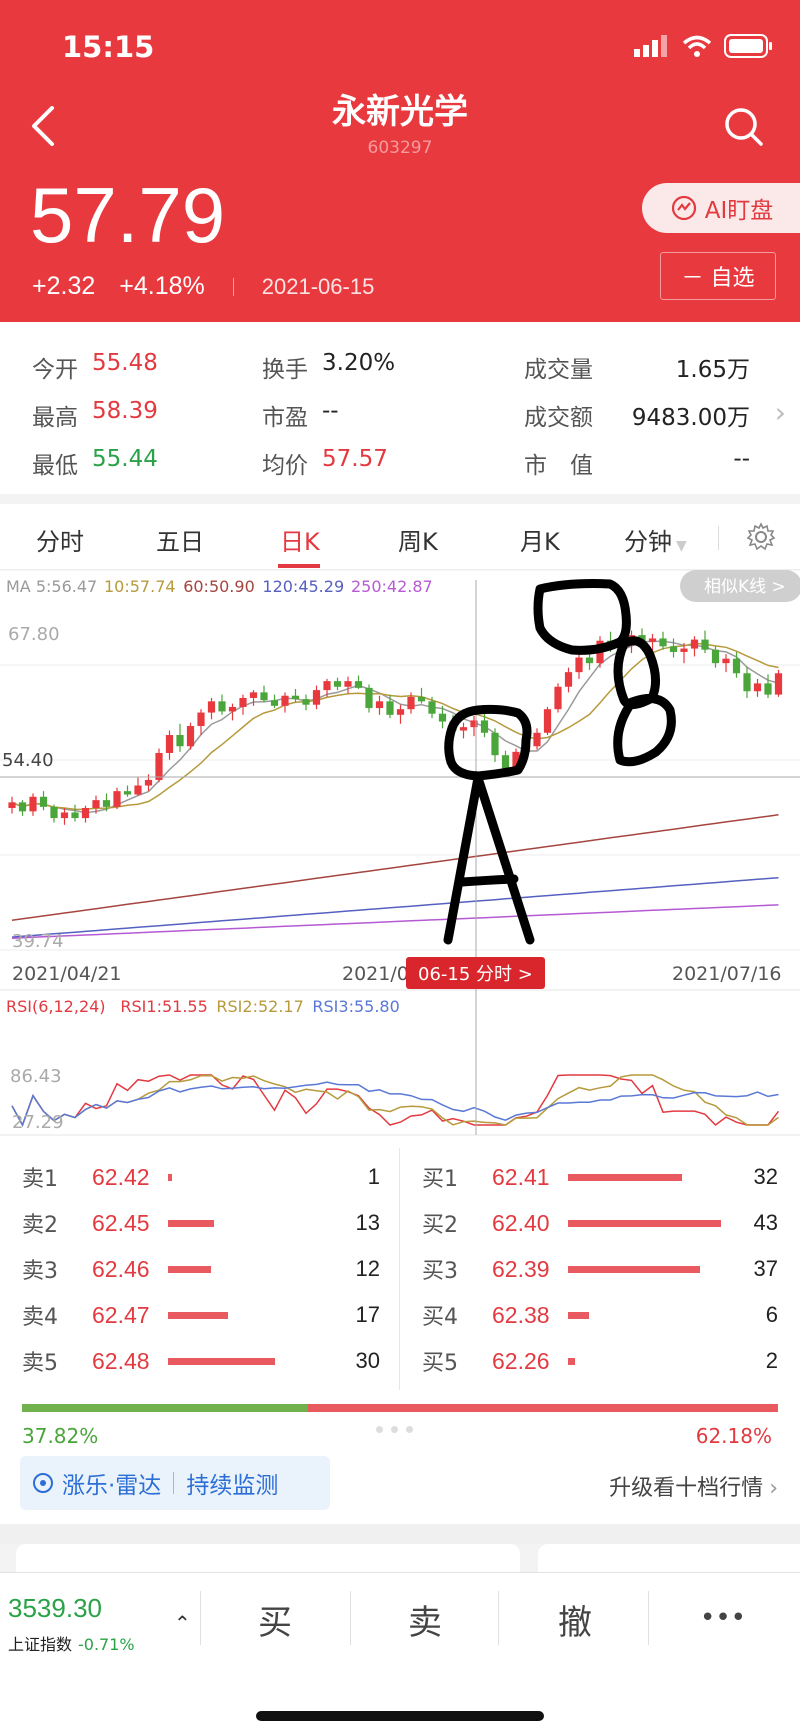  I want to click on home-indicator, so click(400, 1716).